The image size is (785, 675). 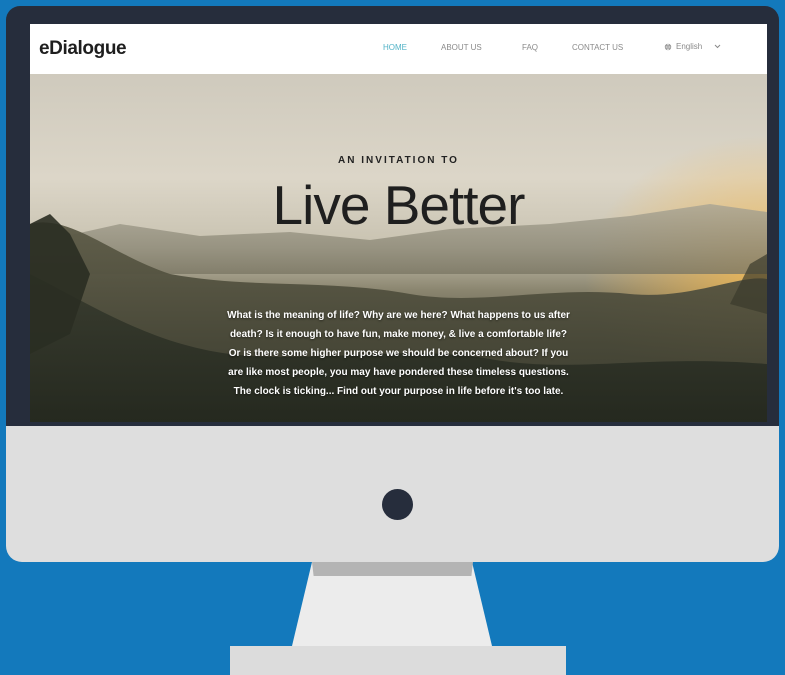 What do you see at coordinates (83, 49) in the screenshot?
I see `site-logo: eDialogue` at bounding box center [83, 49].